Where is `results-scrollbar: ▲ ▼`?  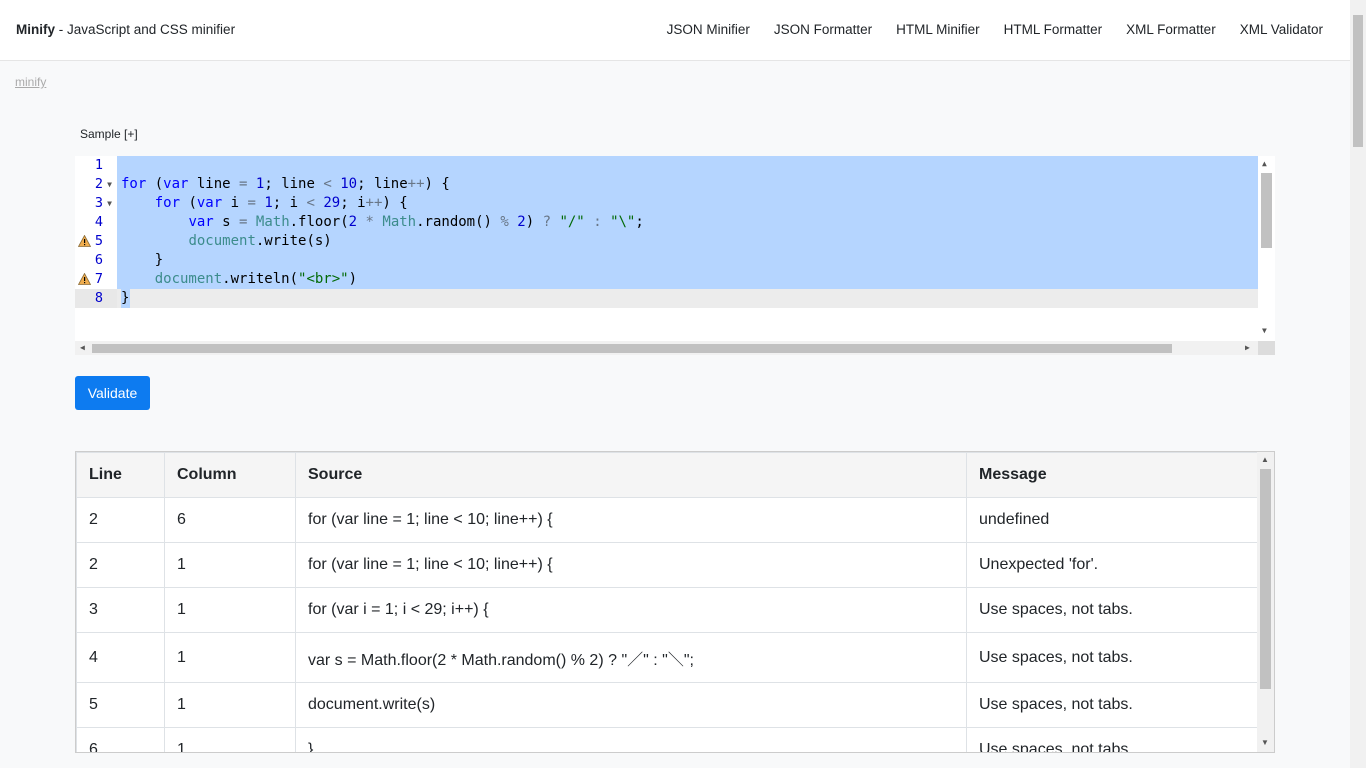 results-scrollbar: ▲ ▼ is located at coordinates (1265, 602).